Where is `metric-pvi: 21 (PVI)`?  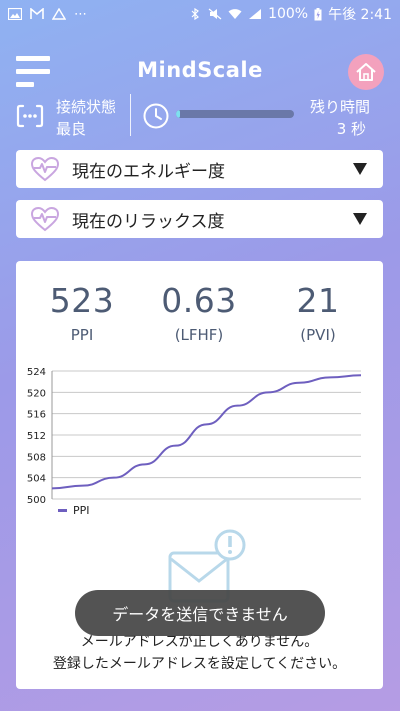
metric-pvi: 21 (PVI) is located at coordinates (318, 312).